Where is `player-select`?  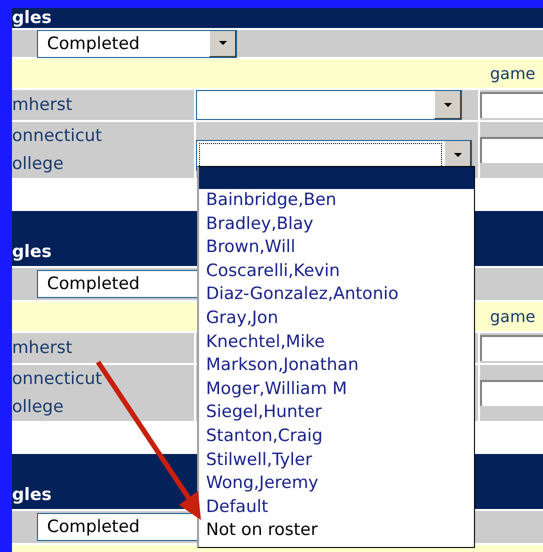
player-select is located at coordinates (329, 105).